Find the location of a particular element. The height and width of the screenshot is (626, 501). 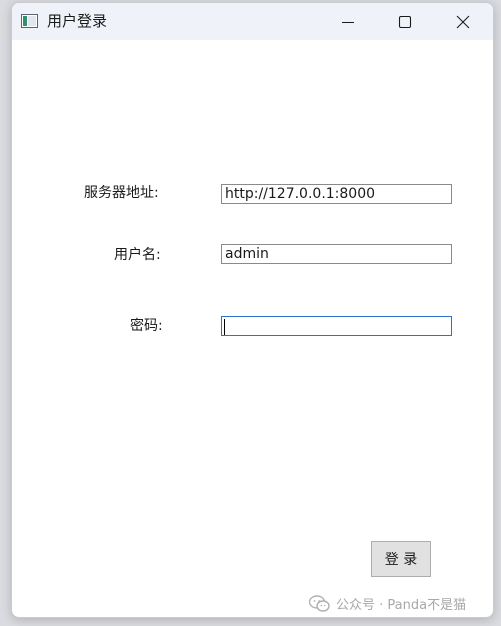

close-icon is located at coordinates (463, 21).